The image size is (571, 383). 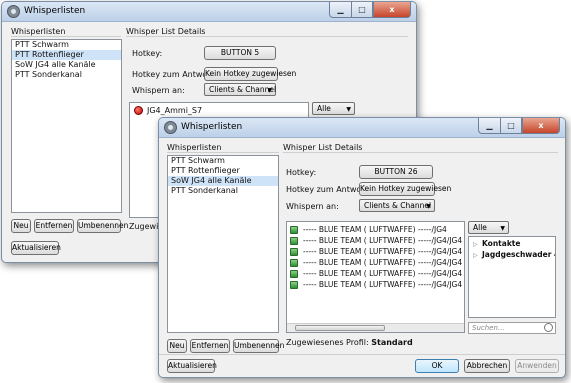 What do you see at coordinates (223, 181) in the screenshot?
I see `list-item-selected: SoW JG4 alle Kanäle` at bounding box center [223, 181].